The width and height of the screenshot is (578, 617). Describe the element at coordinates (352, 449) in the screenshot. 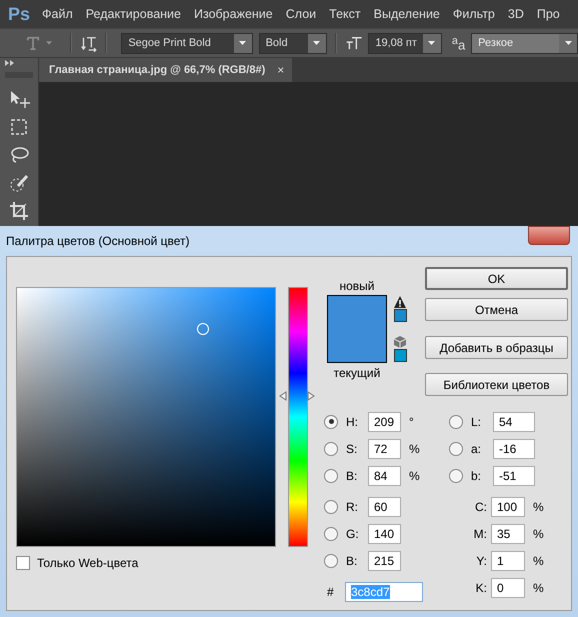

I see `field-label: S:` at that location.